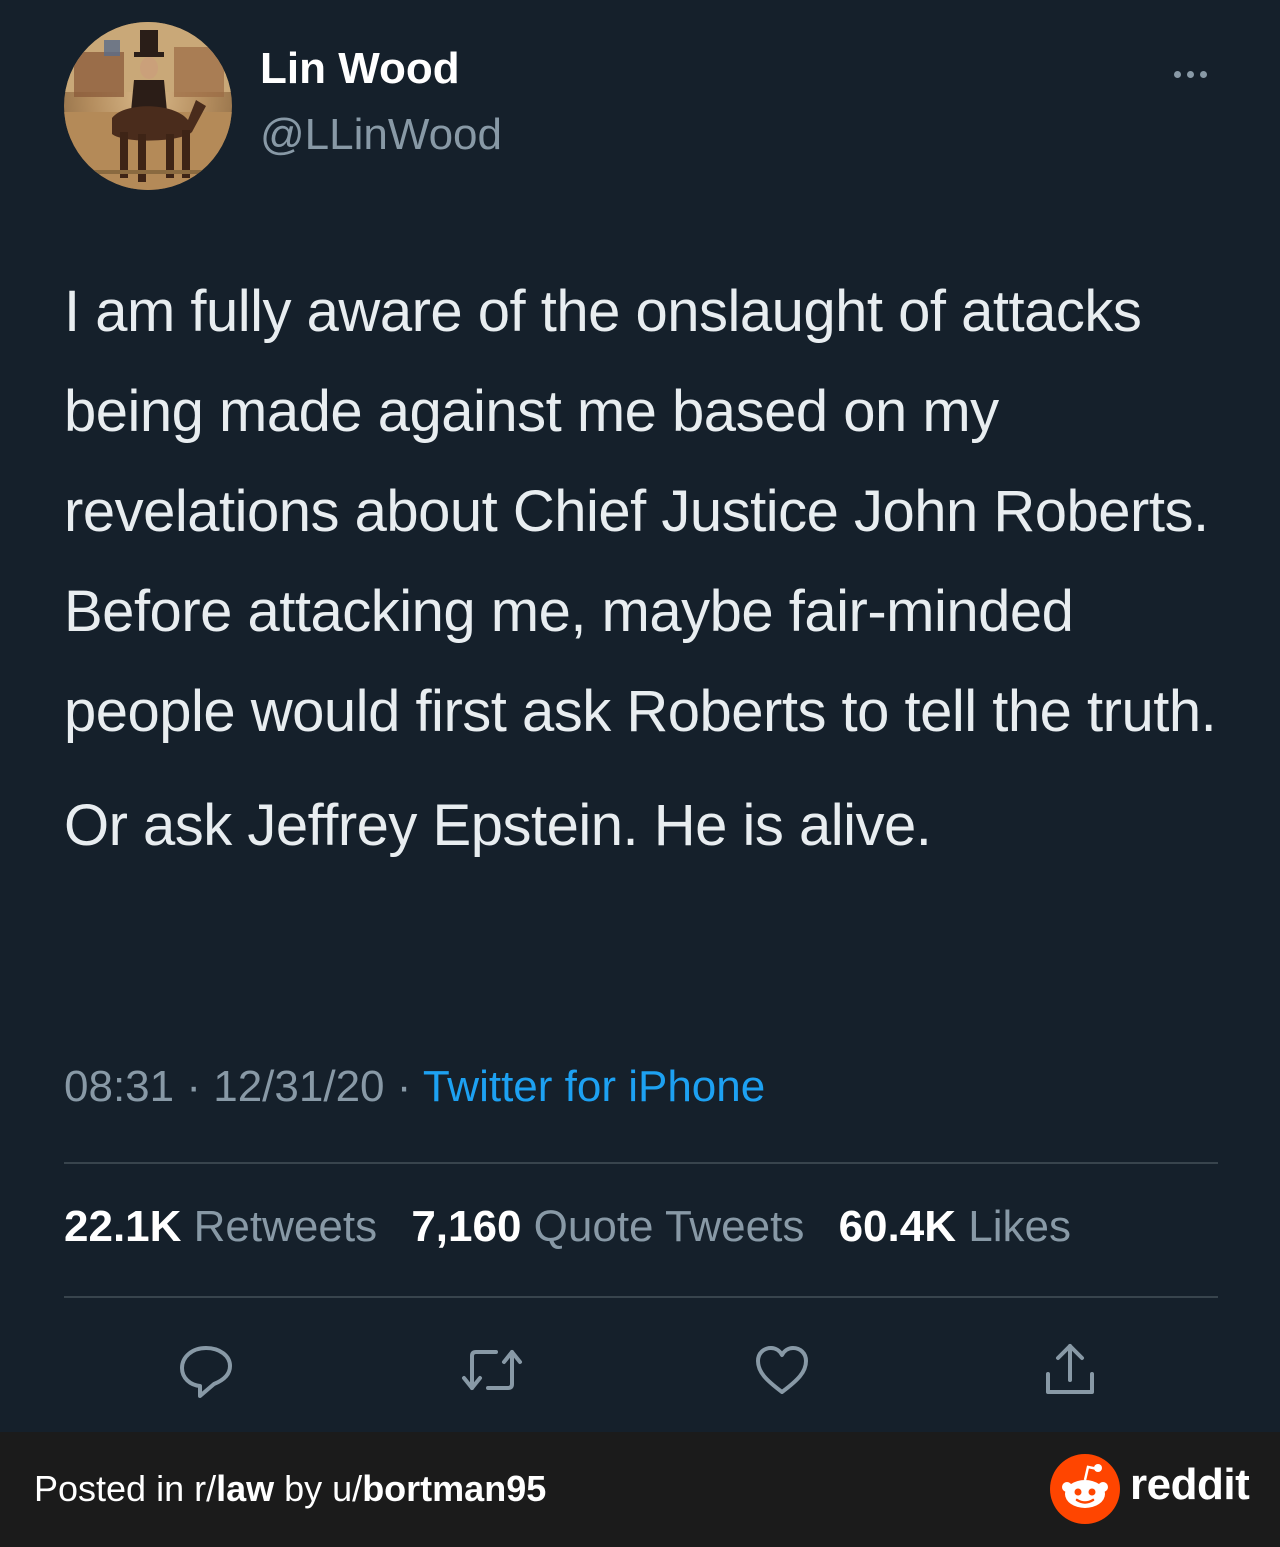 The height and width of the screenshot is (1547, 1280). I want to click on user-handle: @LLinWood, so click(381, 135).